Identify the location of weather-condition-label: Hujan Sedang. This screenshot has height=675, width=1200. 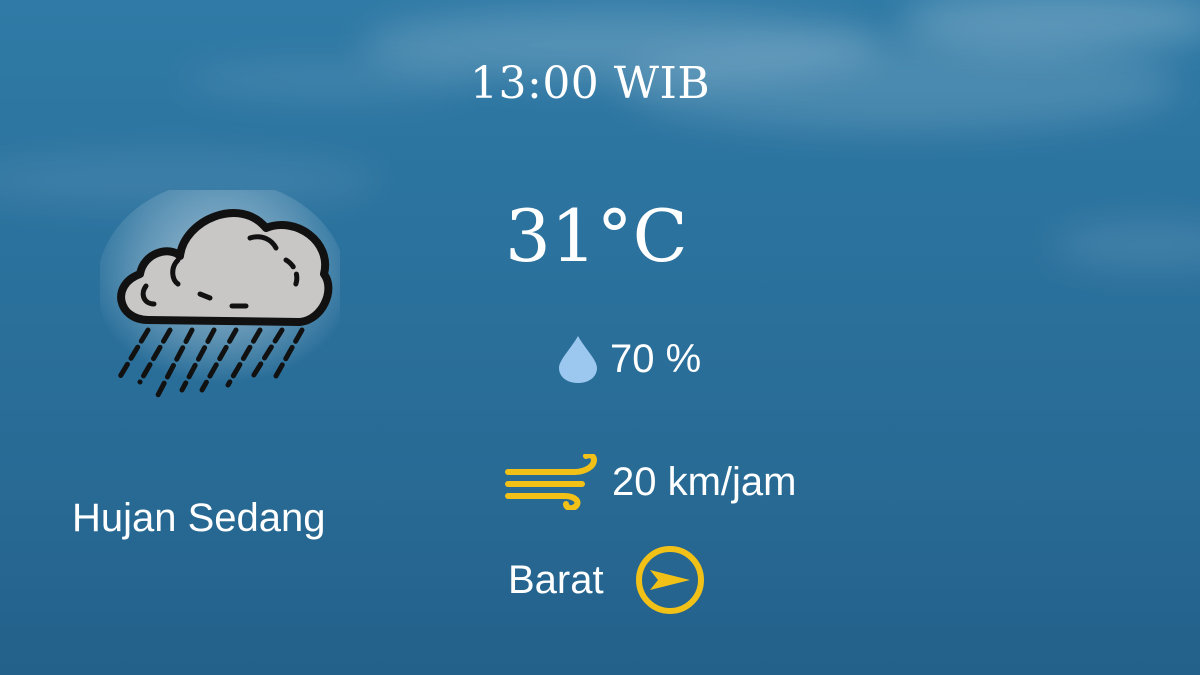
(199, 518).